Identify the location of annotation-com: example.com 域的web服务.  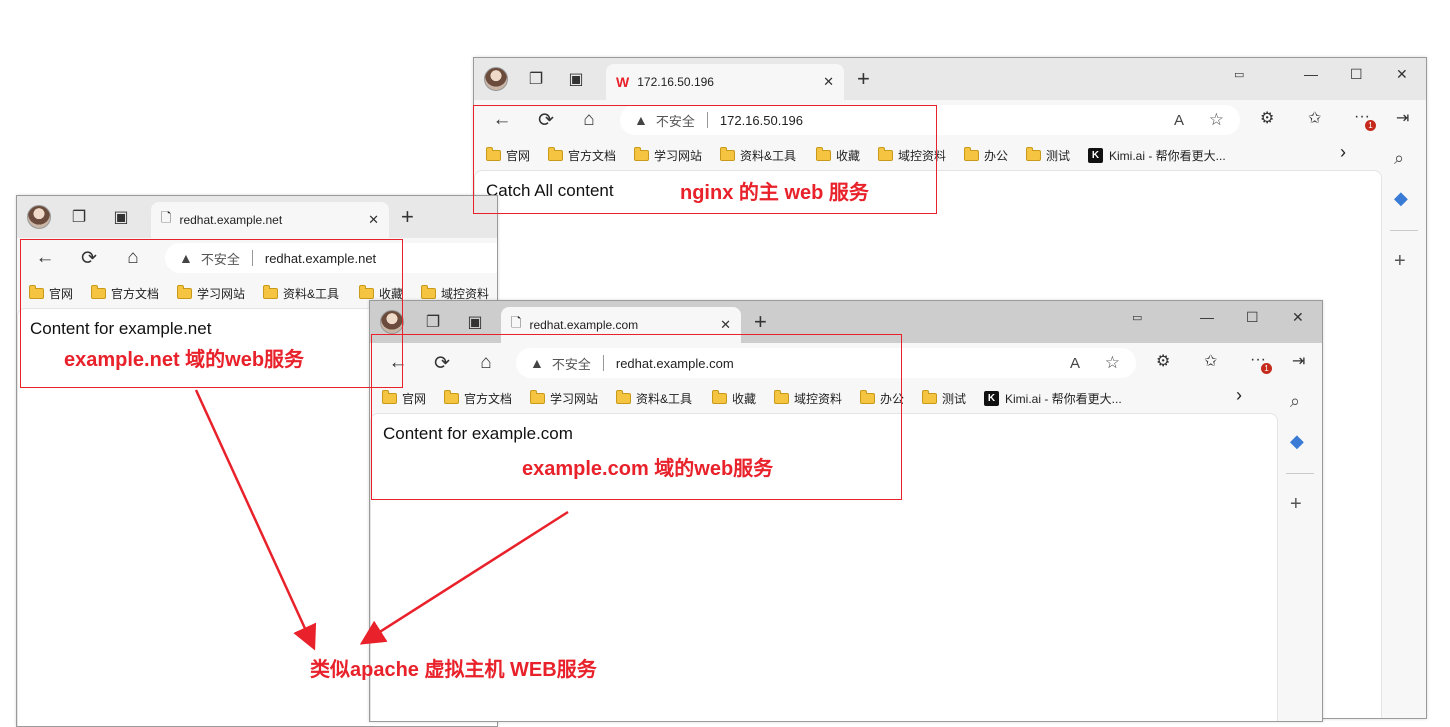
(648, 469).